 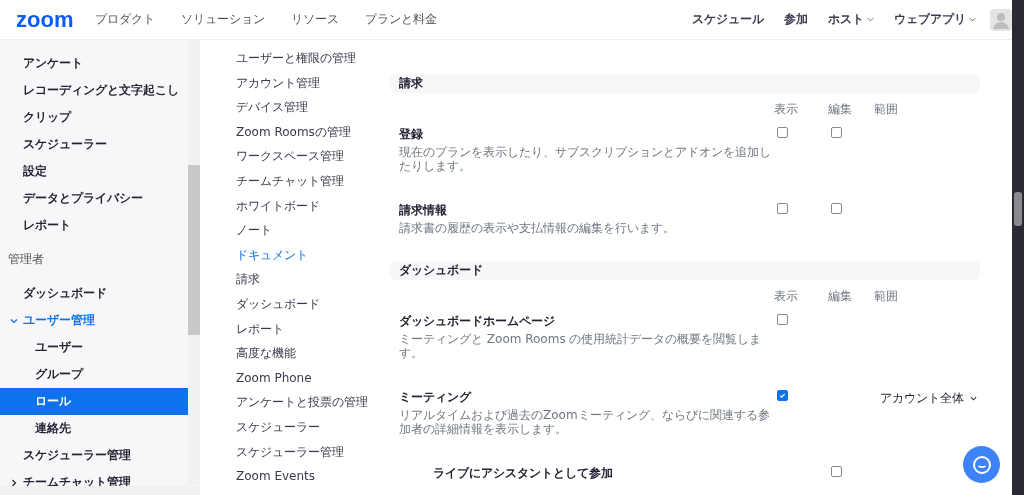 I want to click on nav-link: リソース, so click(x=315, y=19).